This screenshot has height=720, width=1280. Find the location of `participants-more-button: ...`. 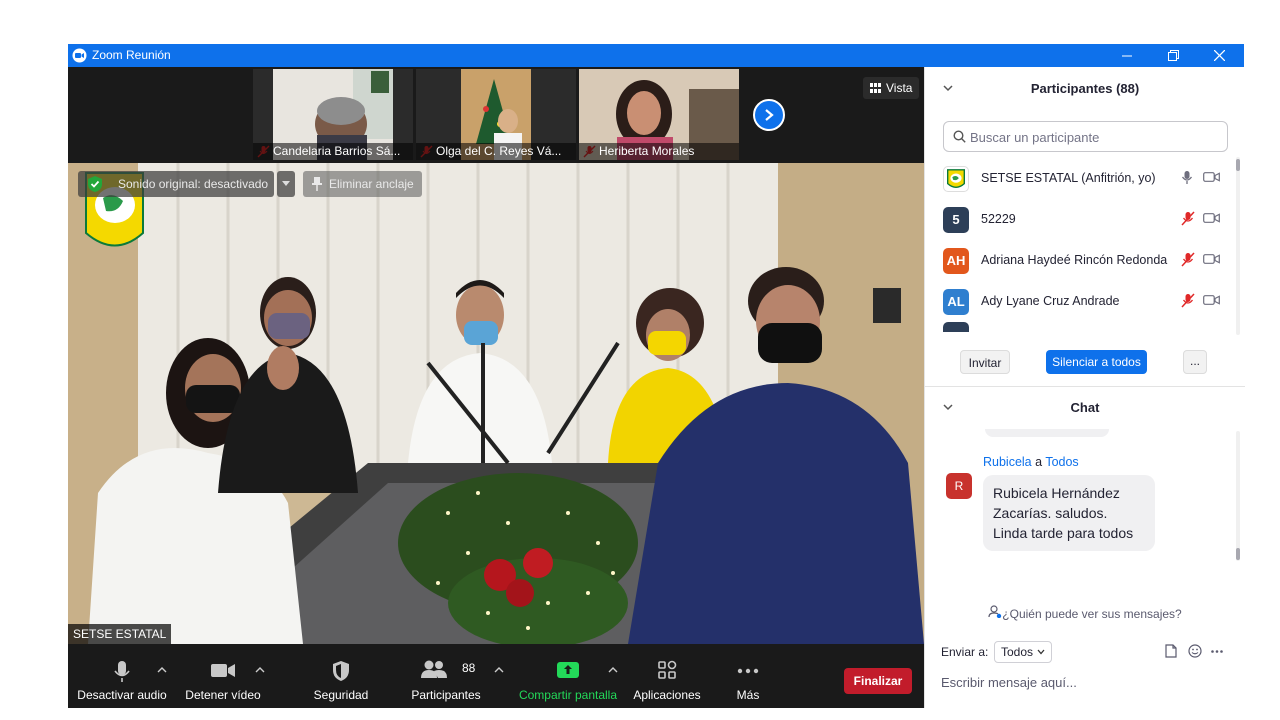

participants-more-button: ... is located at coordinates (1195, 362).